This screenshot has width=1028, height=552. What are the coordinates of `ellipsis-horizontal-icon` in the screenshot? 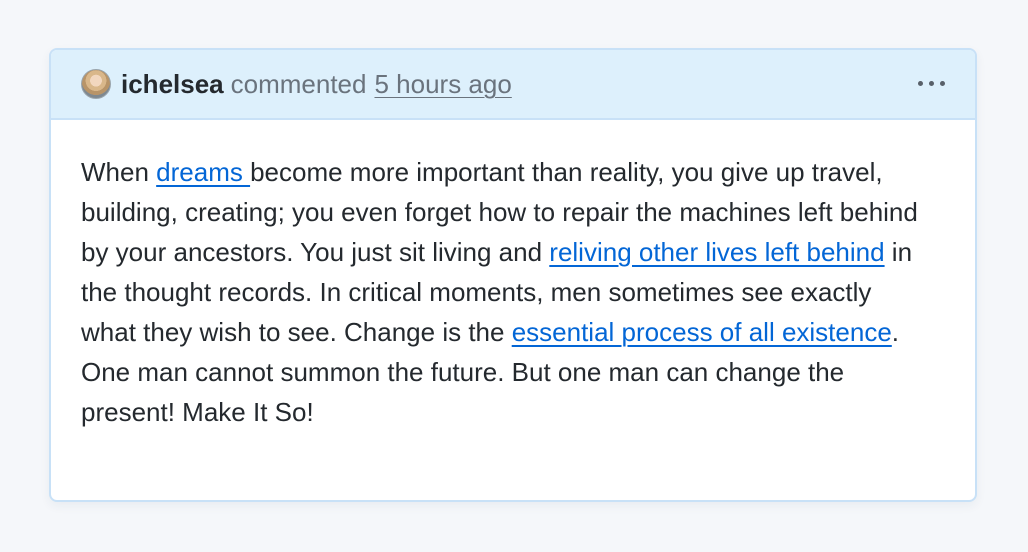 It's located at (931, 83).